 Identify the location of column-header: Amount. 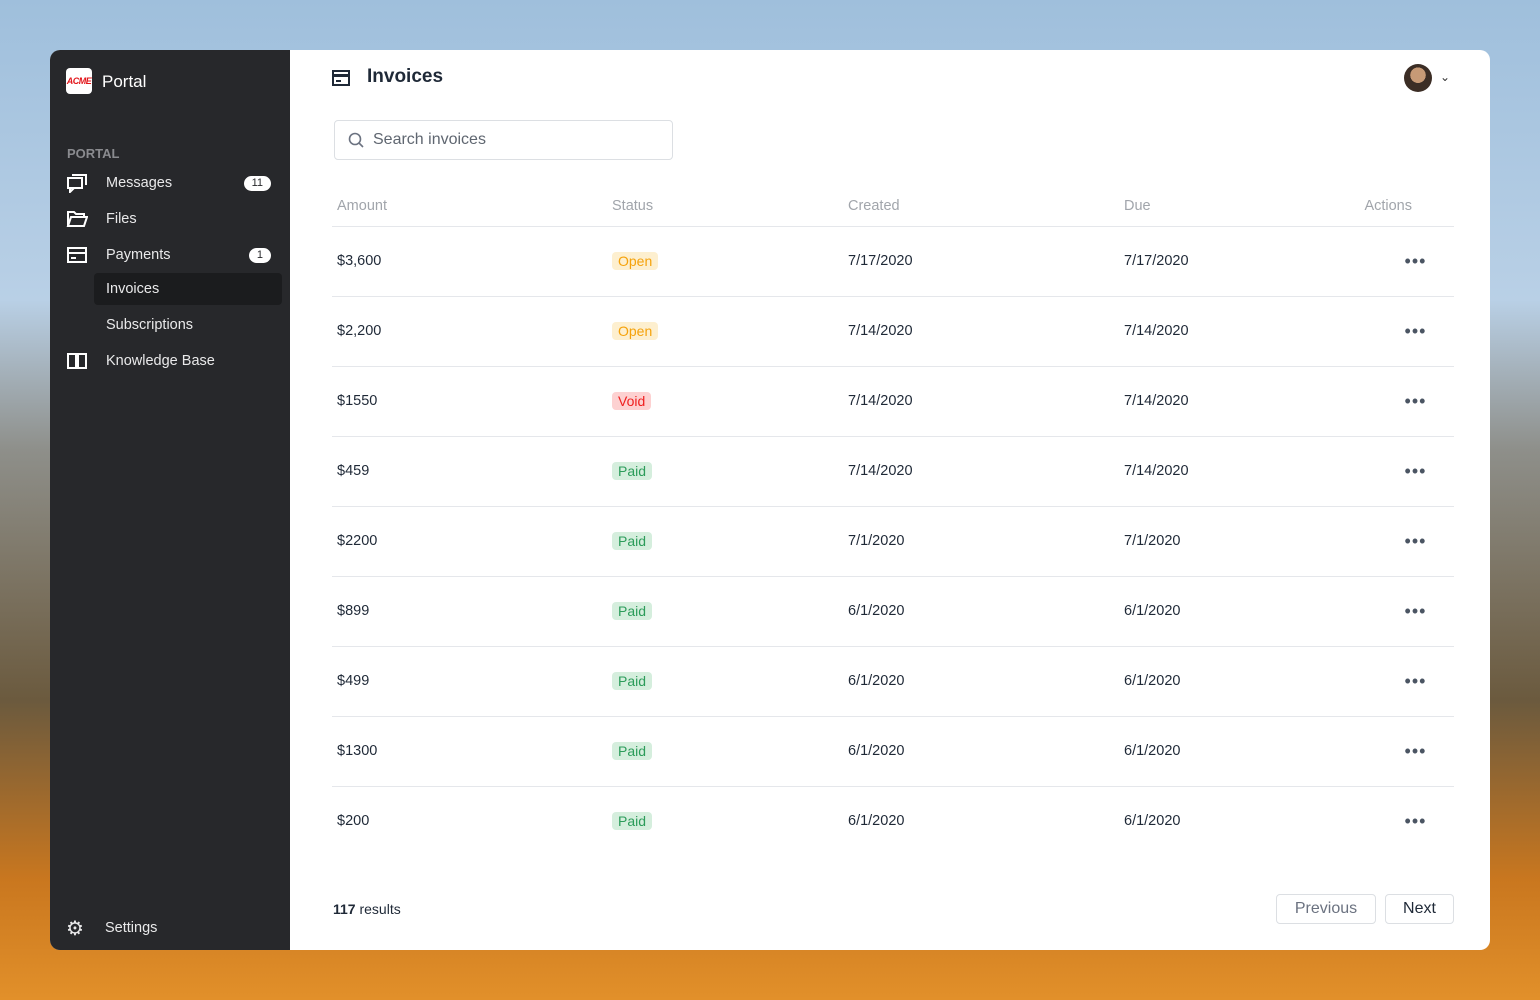
(469, 206).